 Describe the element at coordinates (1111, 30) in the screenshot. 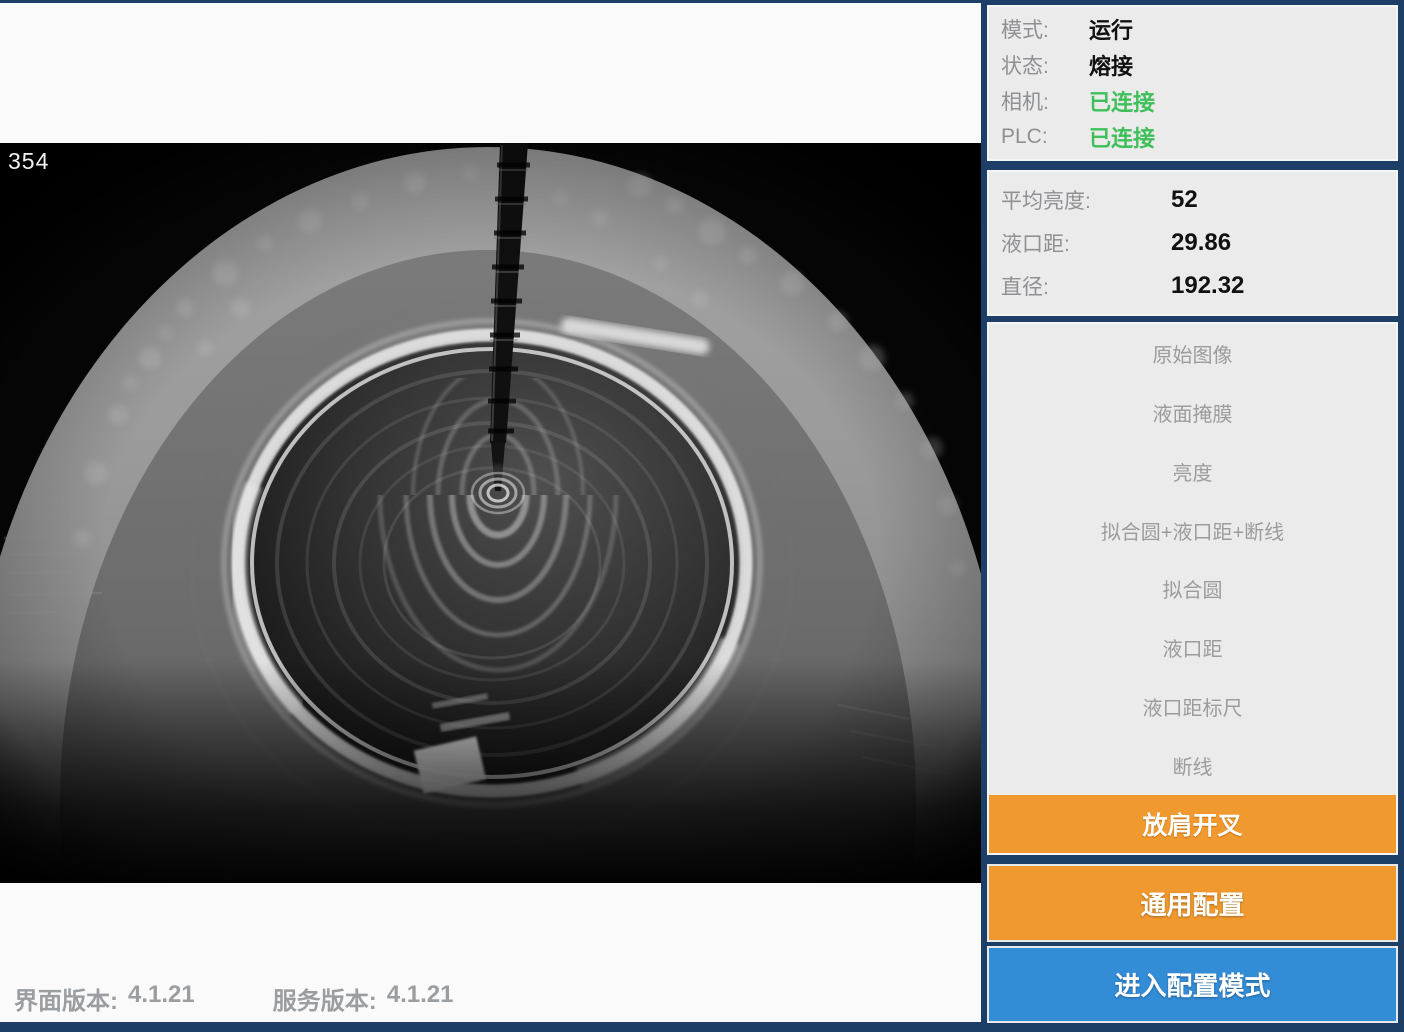

I see `mode-value: 运行` at that location.